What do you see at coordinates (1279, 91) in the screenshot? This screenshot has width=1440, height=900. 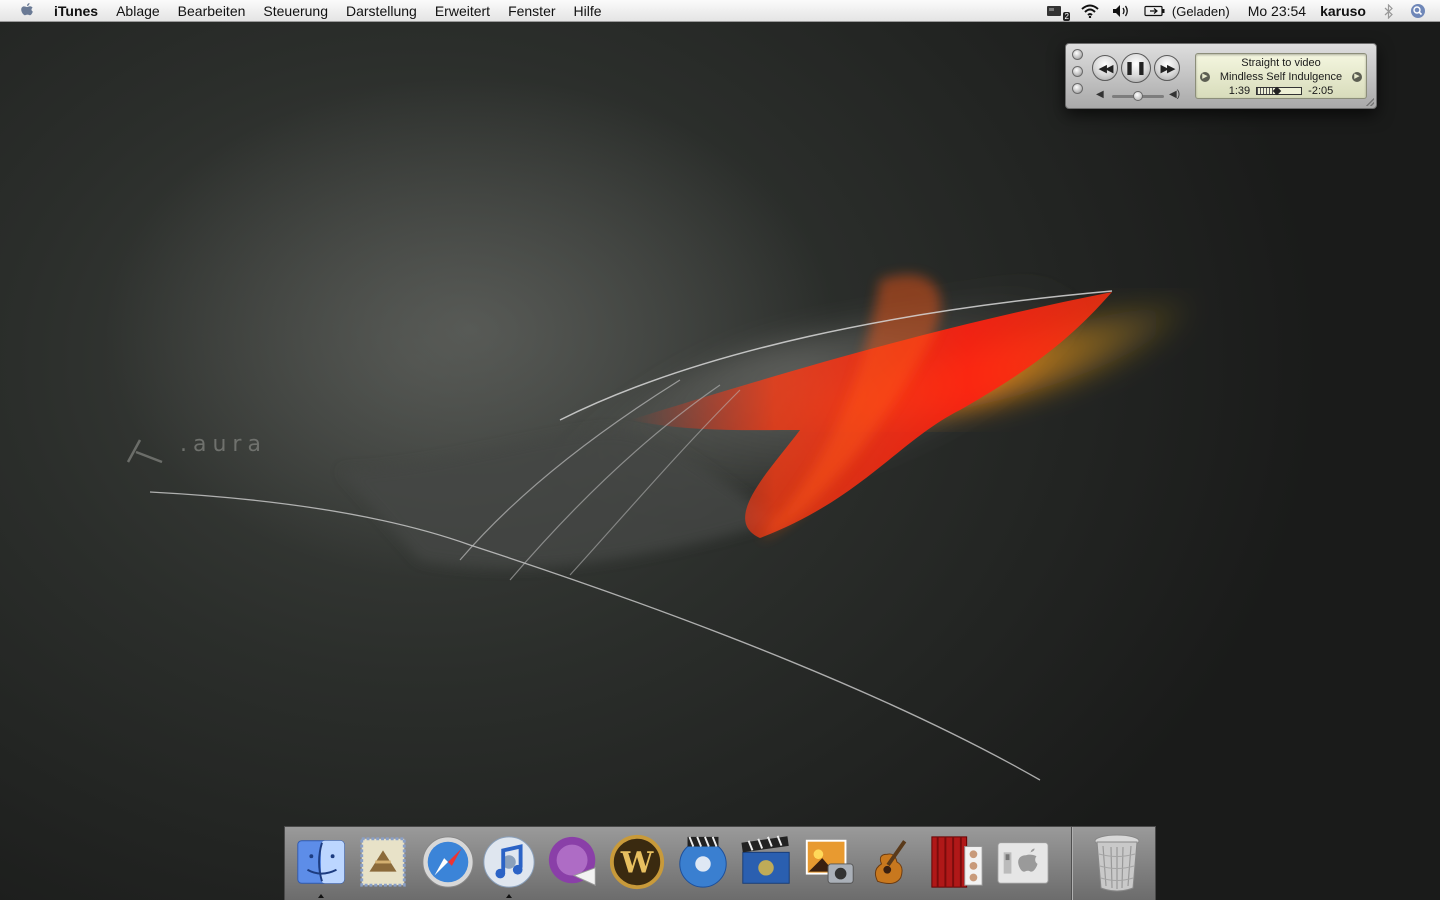 I see `song-progress-bar` at bounding box center [1279, 91].